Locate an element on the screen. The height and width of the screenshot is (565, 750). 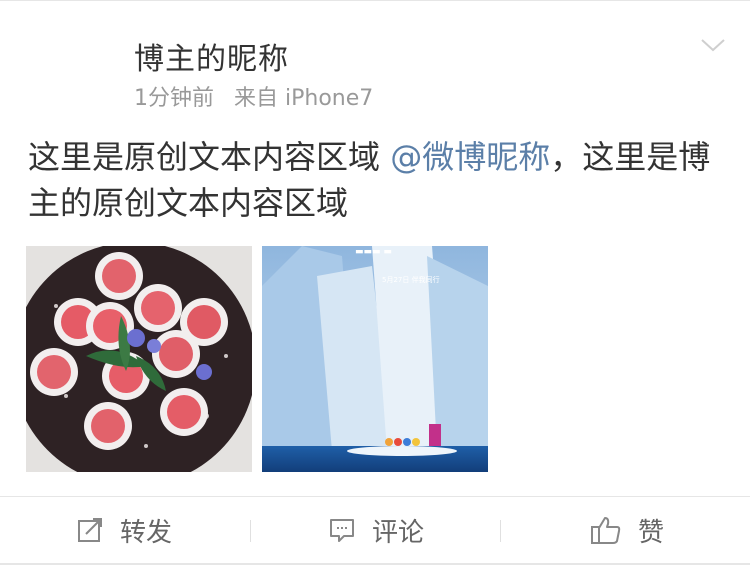
movie-poster-image: ▬▬▬ ▬ 5月27日 伴我同行 is located at coordinates (375, 359).